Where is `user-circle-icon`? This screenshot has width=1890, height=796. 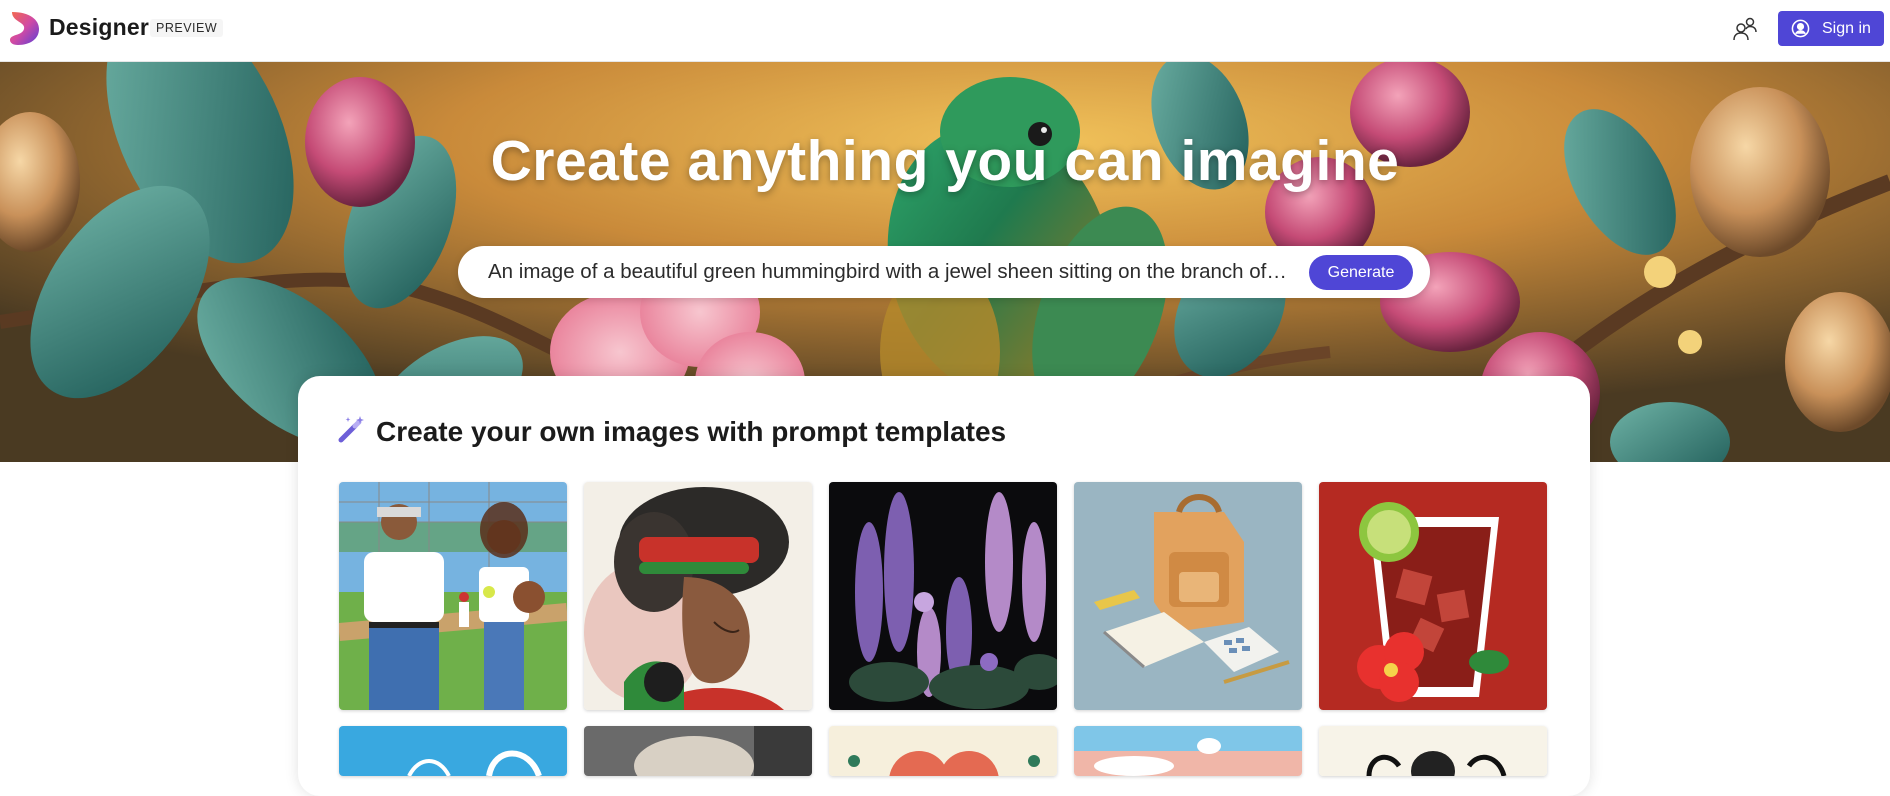
user-circle-icon is located at coordinates (1800, 28).